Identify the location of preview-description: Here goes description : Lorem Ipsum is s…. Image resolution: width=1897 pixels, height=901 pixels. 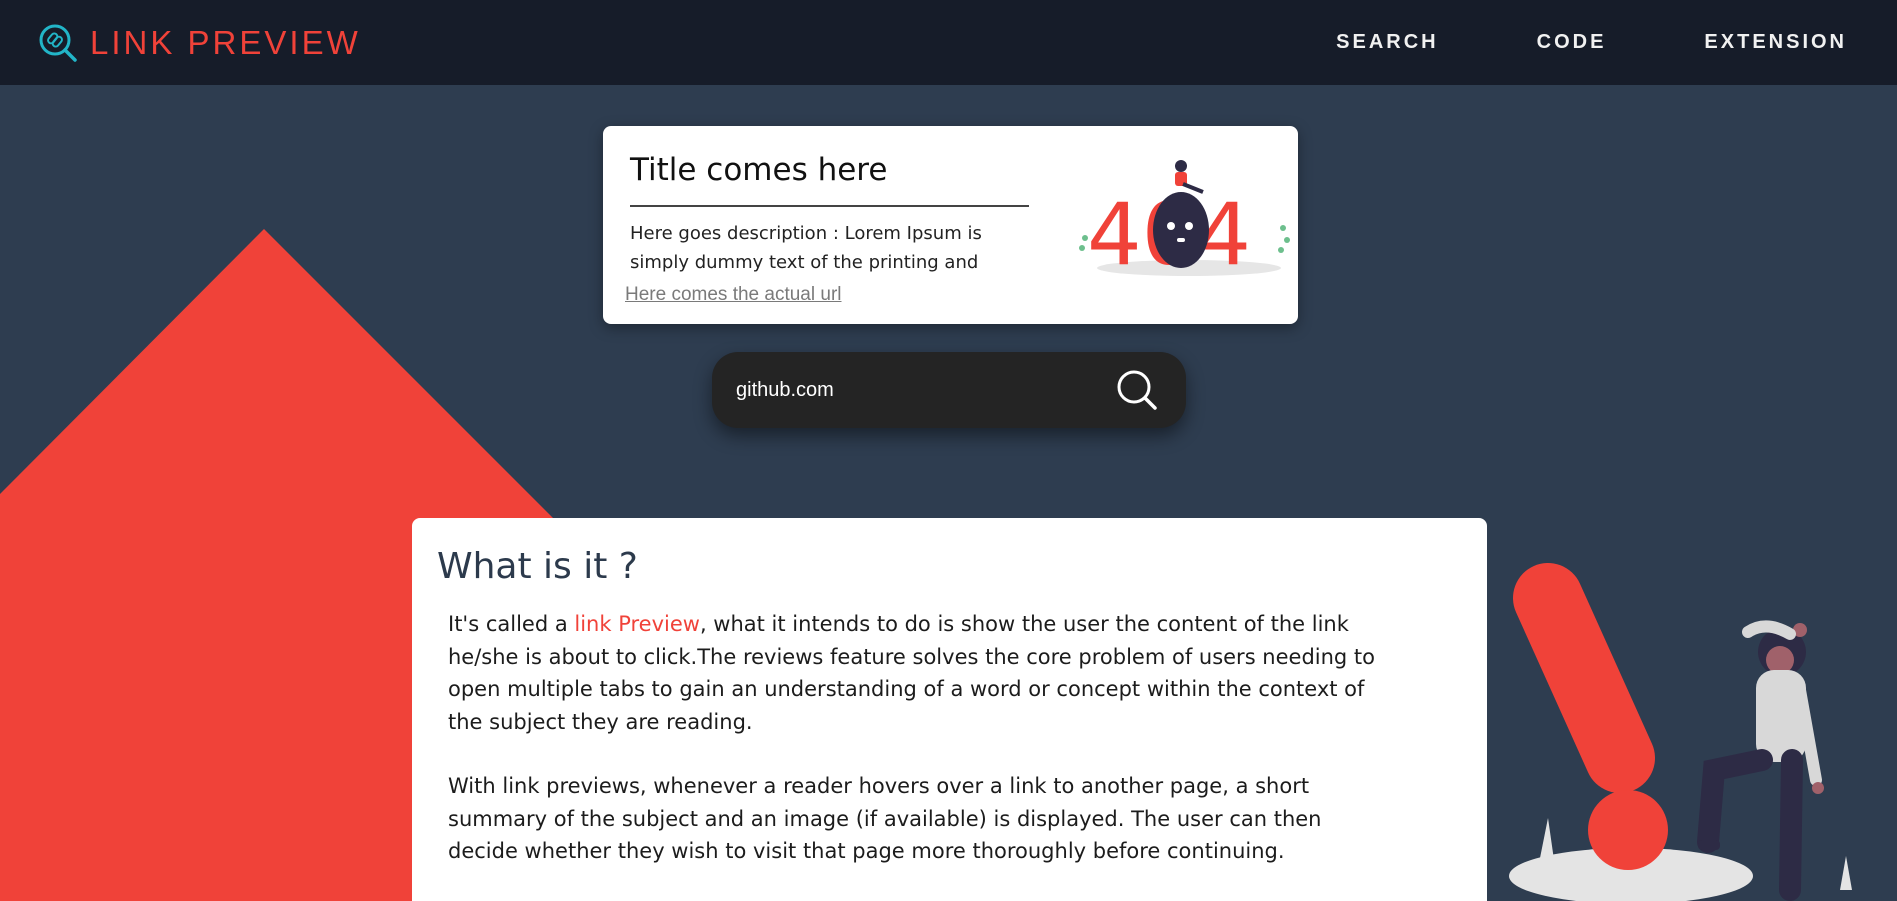
(806, 248).